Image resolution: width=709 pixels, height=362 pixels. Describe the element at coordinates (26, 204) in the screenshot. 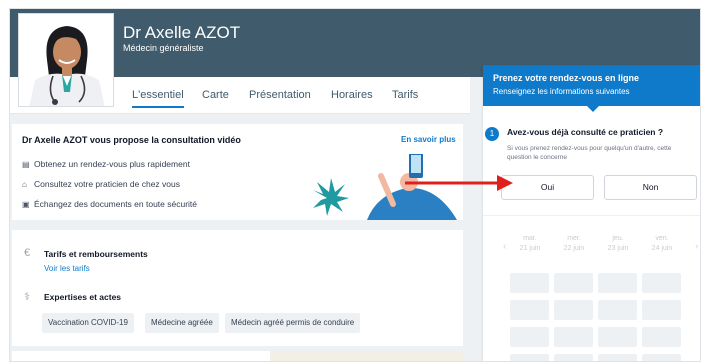

I see `document-icon: ▣` at that location.